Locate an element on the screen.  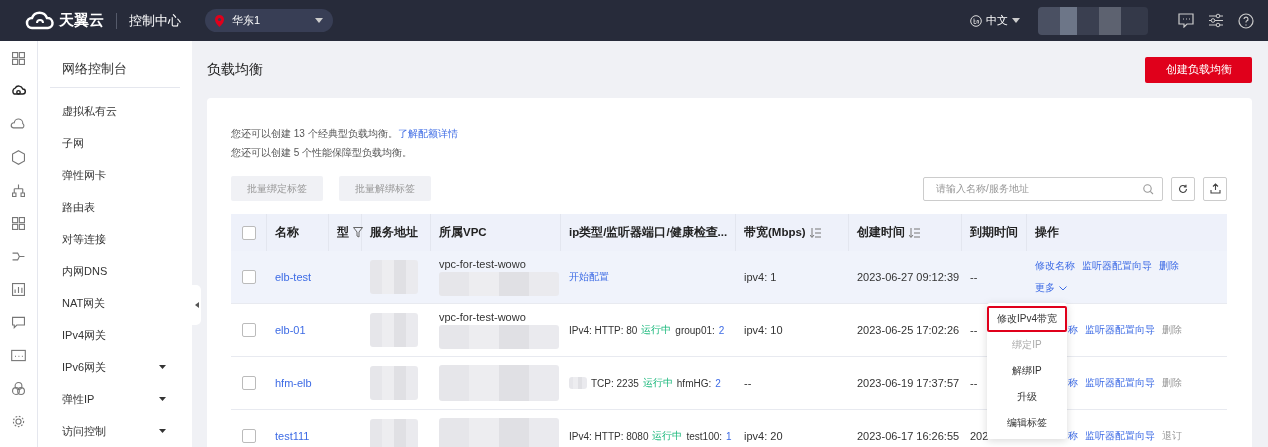
name-link: elb-test is located at coordinates (293, 277).